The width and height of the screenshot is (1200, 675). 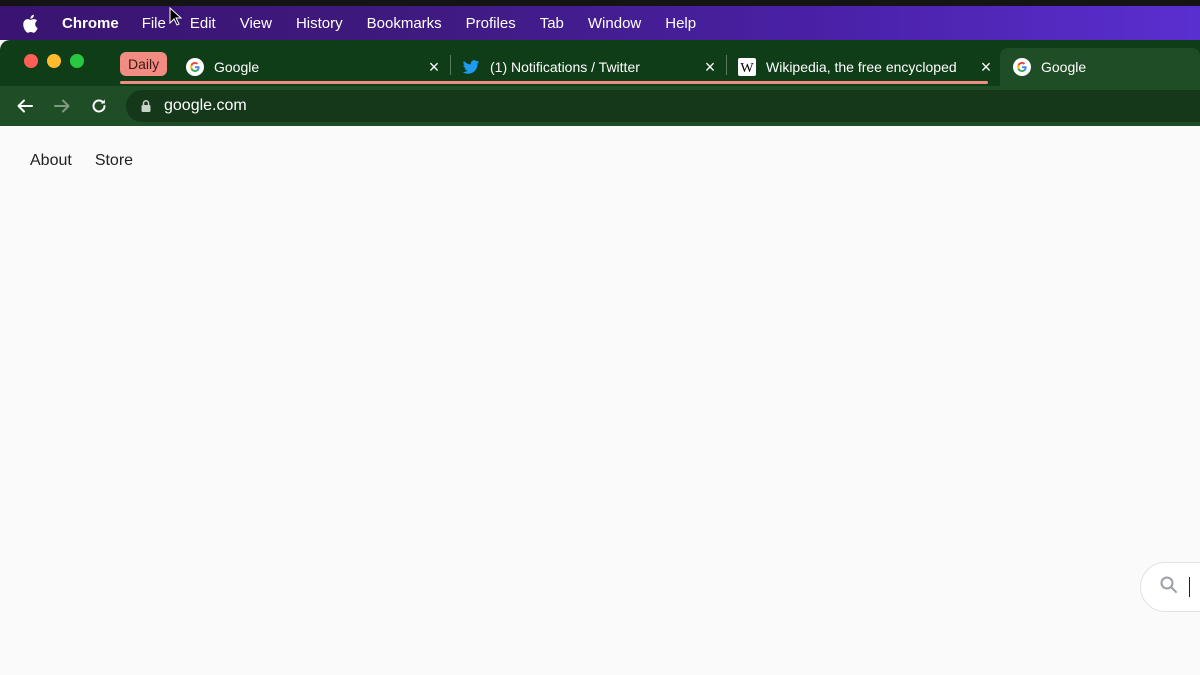 What do you see at coordinates (203, 23) in the screenshot?
I see `menu-edit: Edit` at bounding box center [203, 23].